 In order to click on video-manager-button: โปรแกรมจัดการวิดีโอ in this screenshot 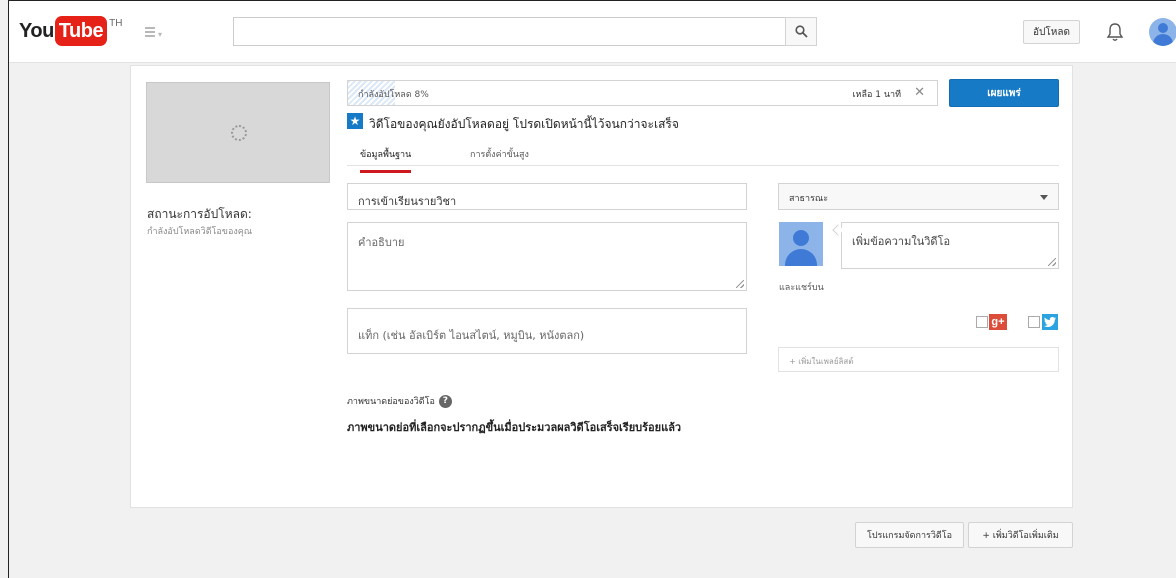, I will do `click(909, 535)`.